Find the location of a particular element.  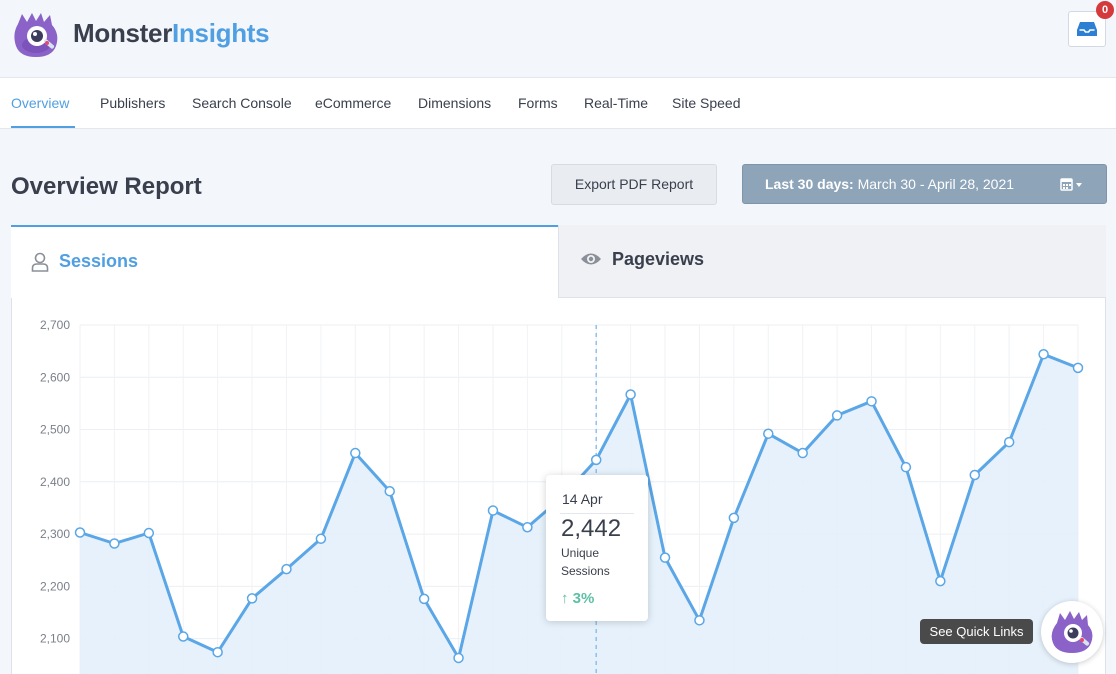

tooltip-divider is located at coordinates (597, 513).